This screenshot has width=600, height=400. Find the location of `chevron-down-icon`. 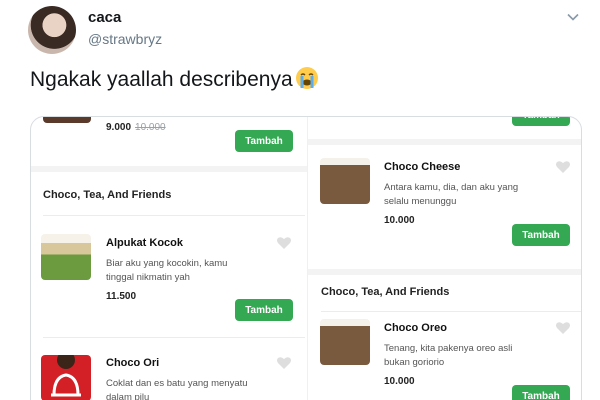

chevron-down-icon is located at coordinates (573, 17).